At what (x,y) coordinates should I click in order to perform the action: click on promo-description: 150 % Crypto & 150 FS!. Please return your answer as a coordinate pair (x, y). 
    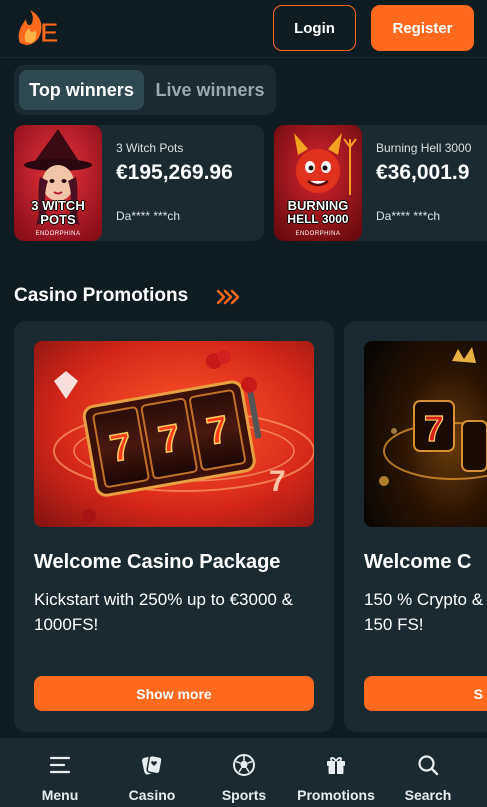
    Looking at the image, I should click on (424, 612).